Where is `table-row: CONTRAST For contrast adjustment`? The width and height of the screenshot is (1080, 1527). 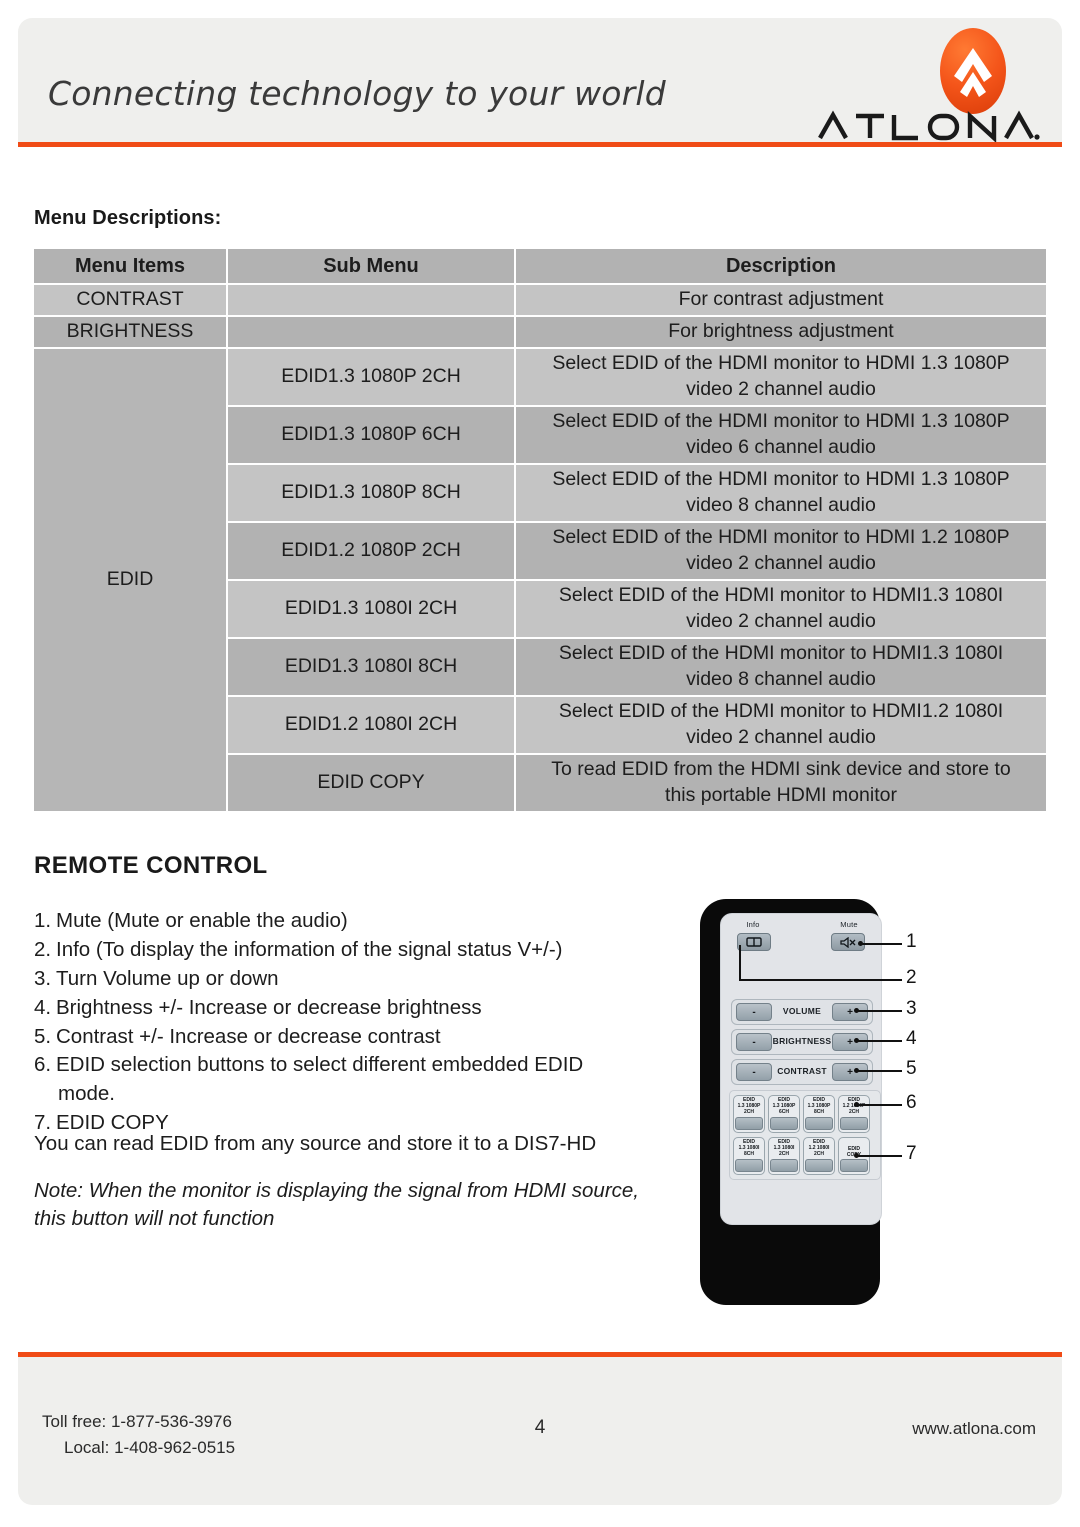 table-row: CONTRAST For contrast adjustment is located at coordinates (540, 300).